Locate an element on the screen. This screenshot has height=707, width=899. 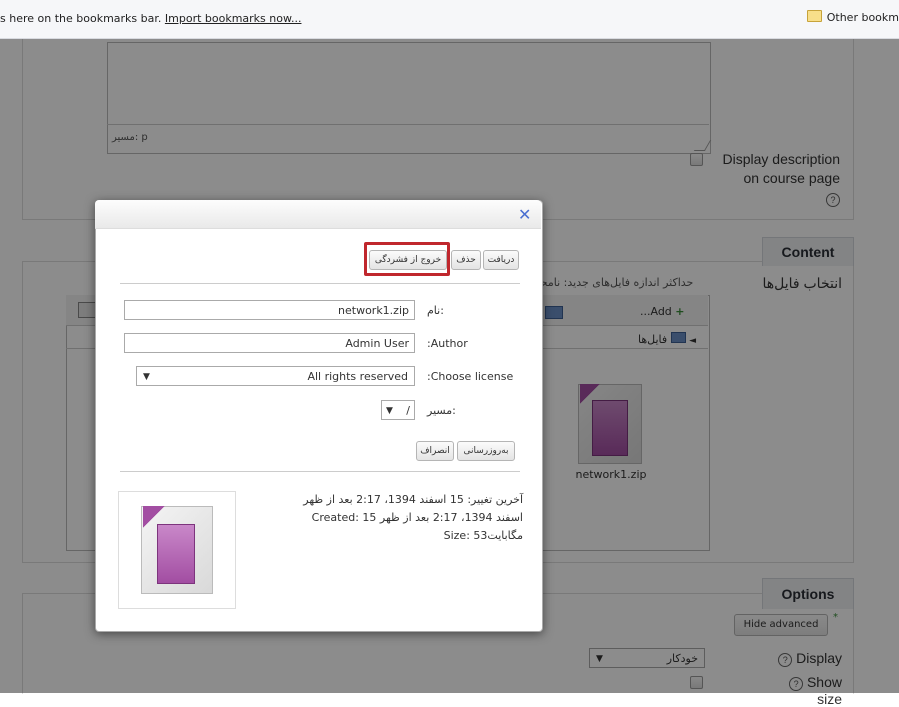
license-select-value: All rights reserved is located at coordinates (357, 376).